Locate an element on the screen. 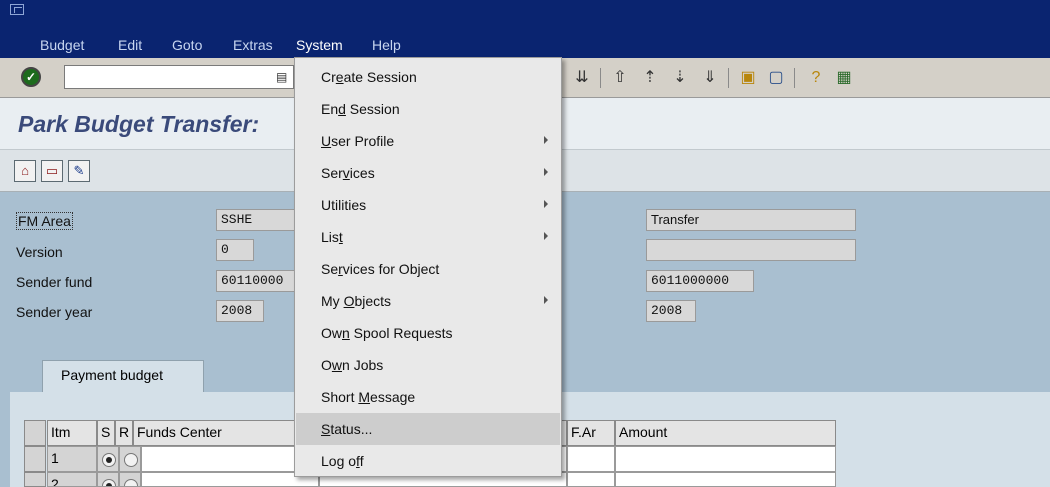  next-page-icon: ⇣ is located at coordinates (680, 78).